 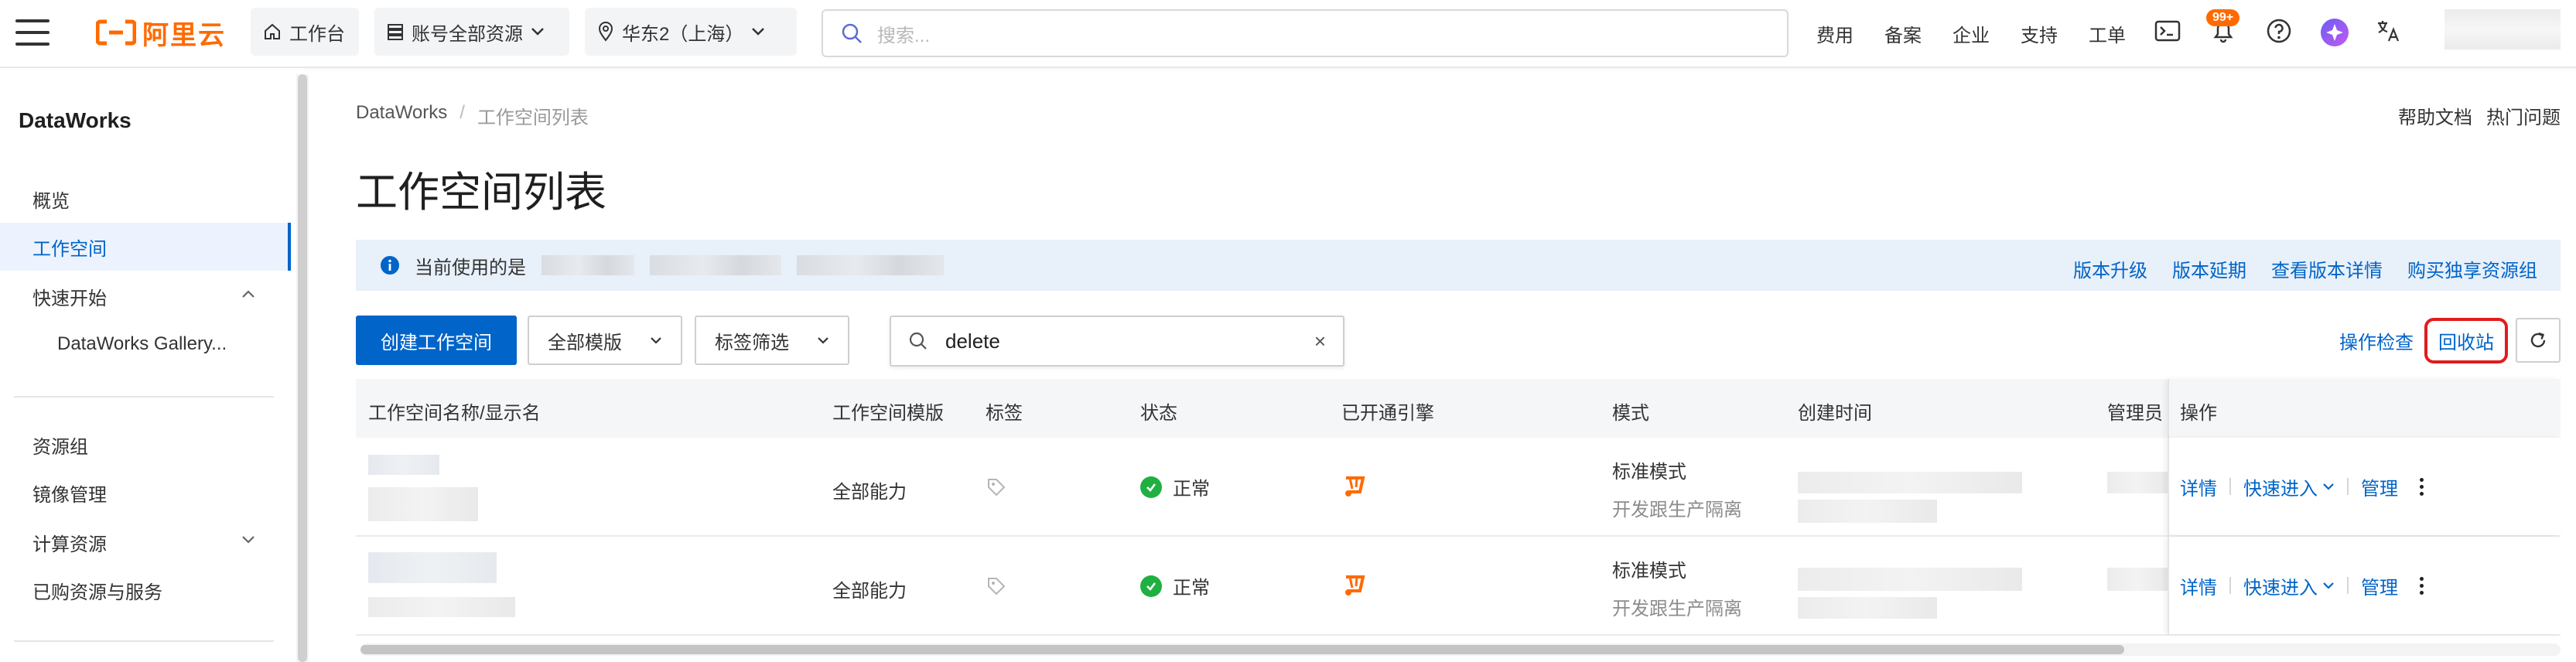 What do you see at coordinates (683, 34) in the screenshot?
I see `region-label: 华东2（上海）` at bounding box center [683, 34].